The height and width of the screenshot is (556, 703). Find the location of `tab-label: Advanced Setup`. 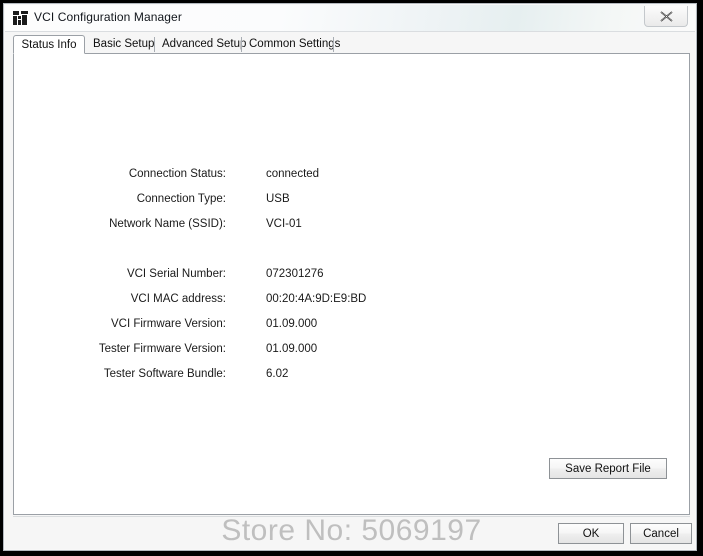

tab-label: Advanced Setup is located at coordinates (204, 44).